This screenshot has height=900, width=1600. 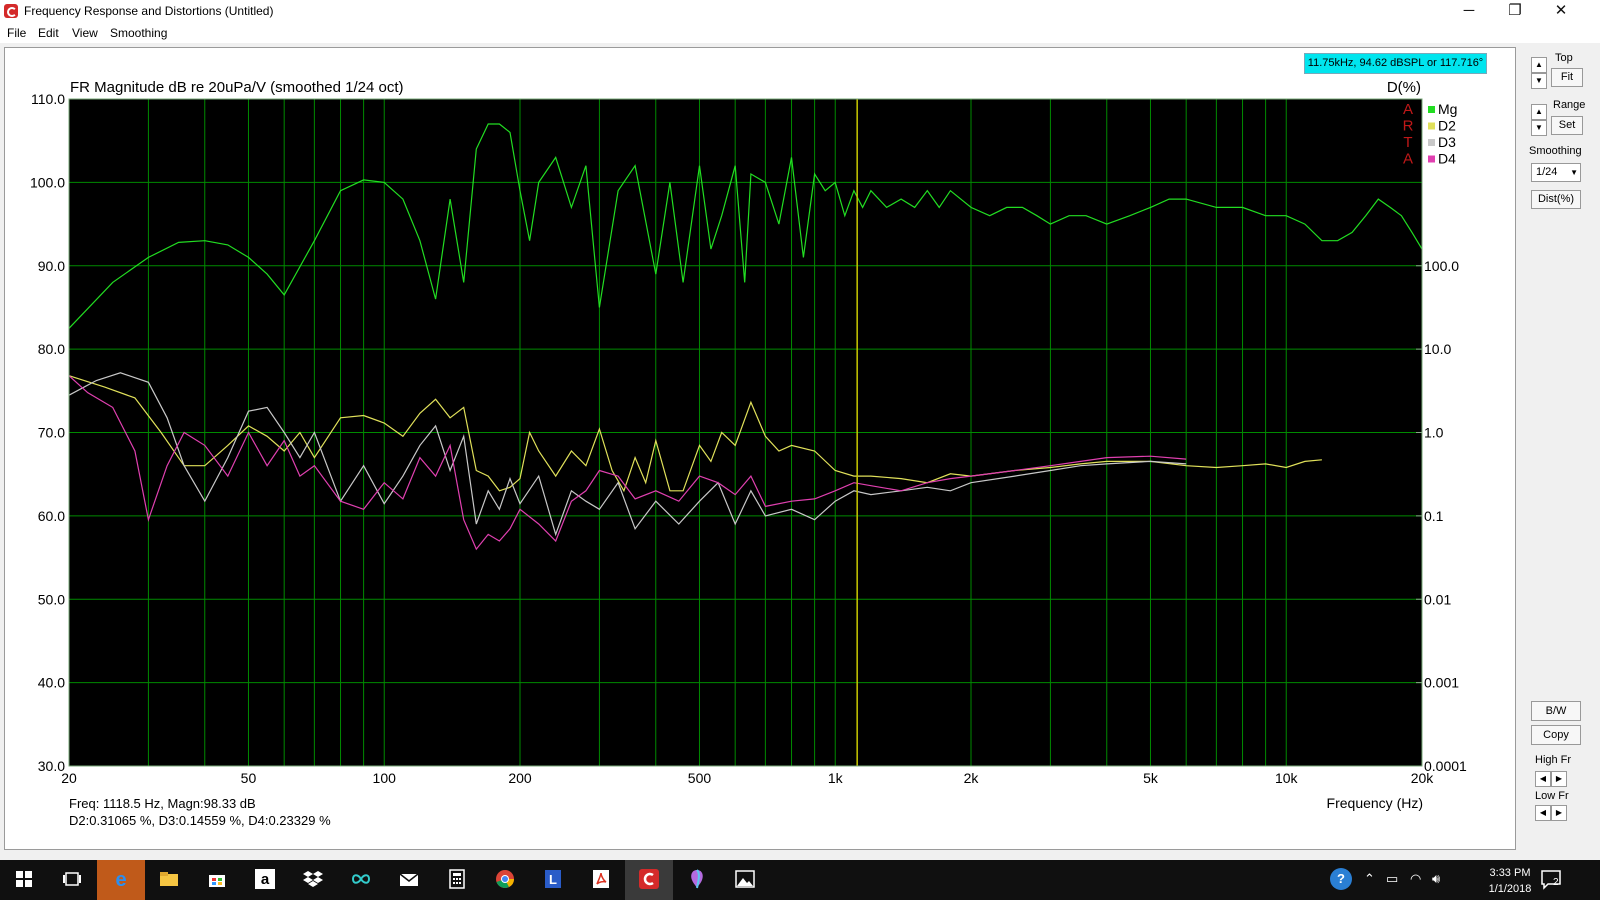 I want to click on bw-button: B/W, so click(x=1556, y=711).